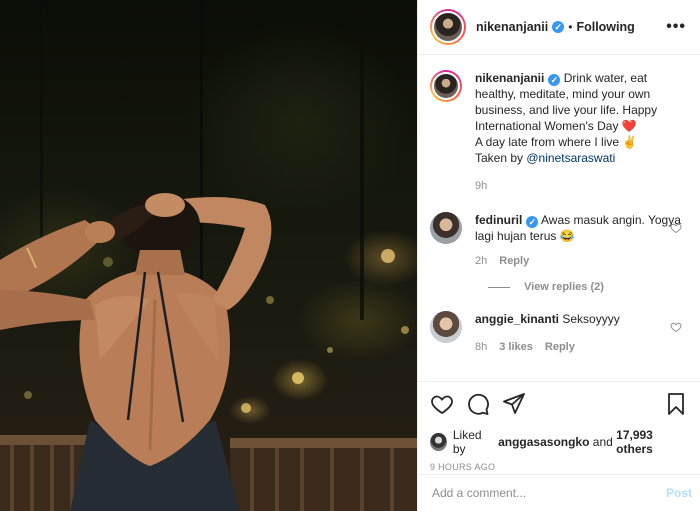  Describe the element at coordinates (630, 142) in the screenshot. I see `victory-hand-emoji: ✌` at that location.